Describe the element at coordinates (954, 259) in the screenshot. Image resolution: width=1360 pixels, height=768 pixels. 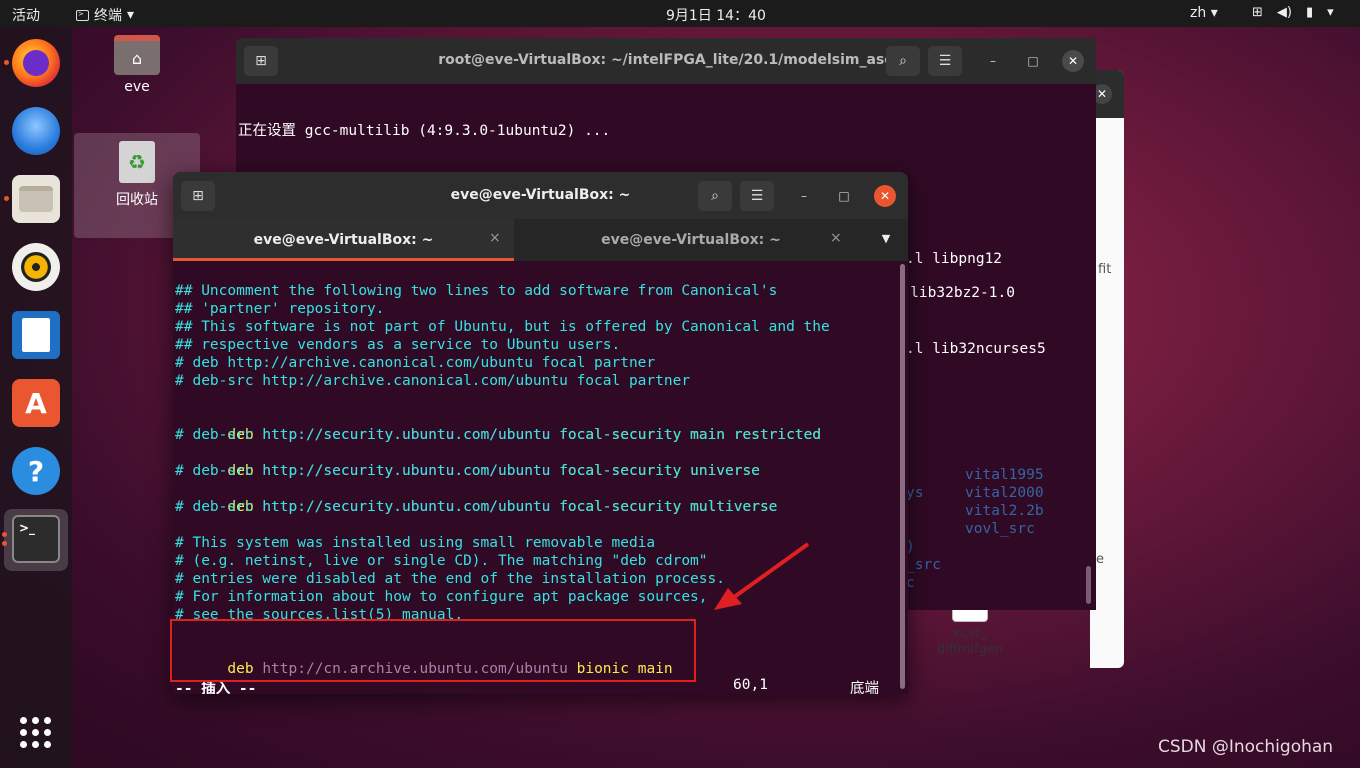
I see `terminal-fragment: .l libpng12` at that location.